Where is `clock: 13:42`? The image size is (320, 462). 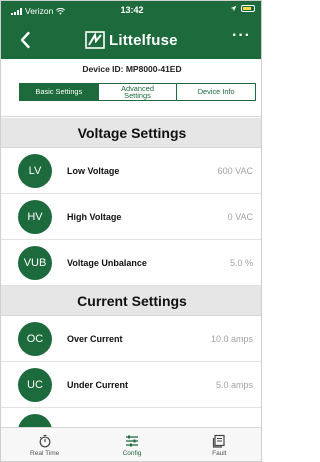 clock: 13:42 is located at coordinates (132, 10).